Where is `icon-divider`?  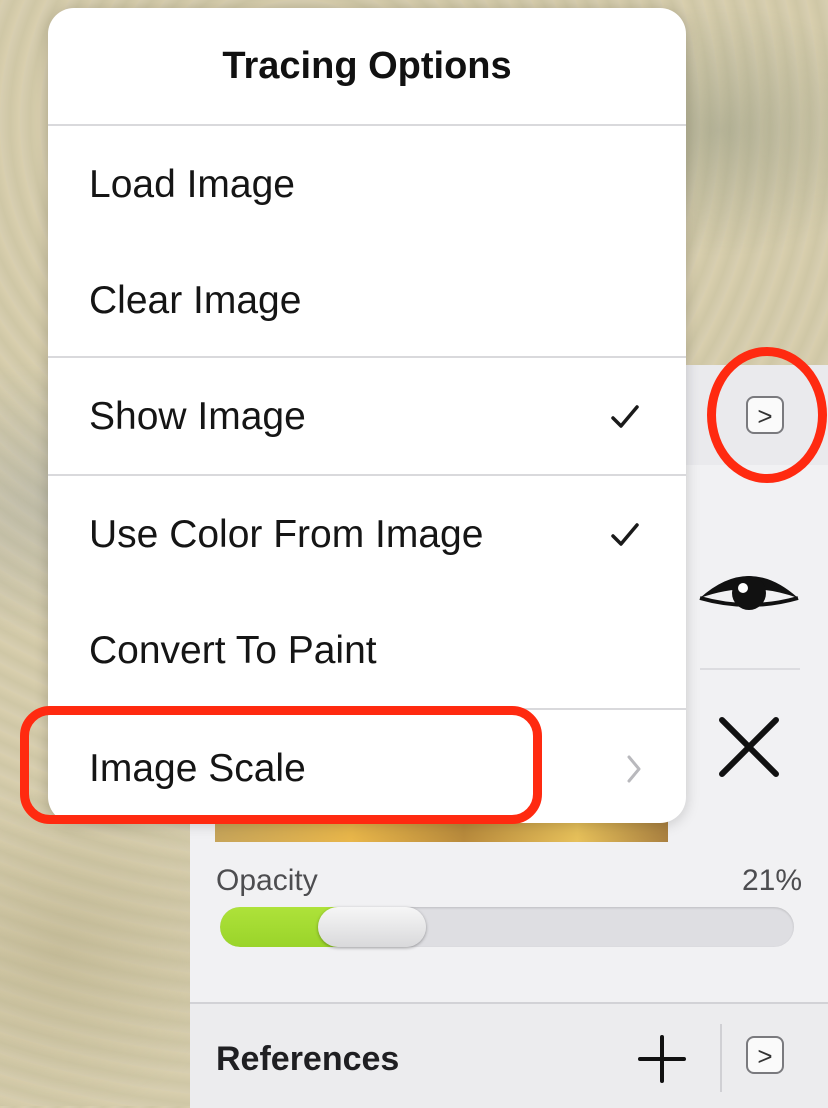
icon-divider is located at coordinates (750, 669).